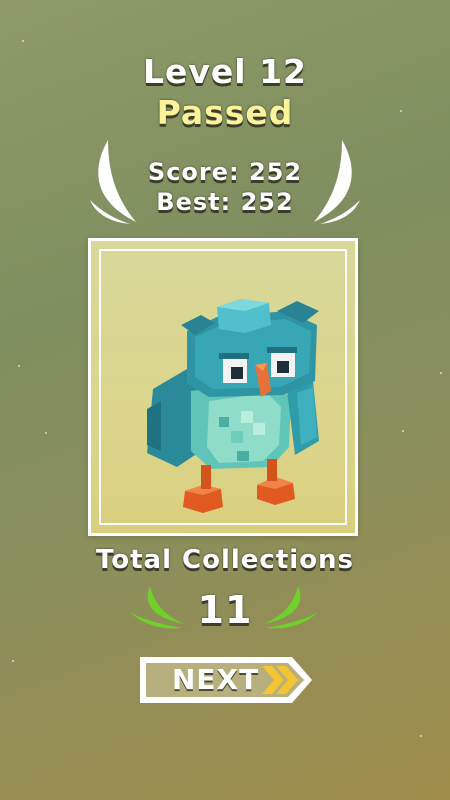  Describe the element at coordinates (280, 680) in the screenshot. I see `double-chevron-right-icon` at that location.